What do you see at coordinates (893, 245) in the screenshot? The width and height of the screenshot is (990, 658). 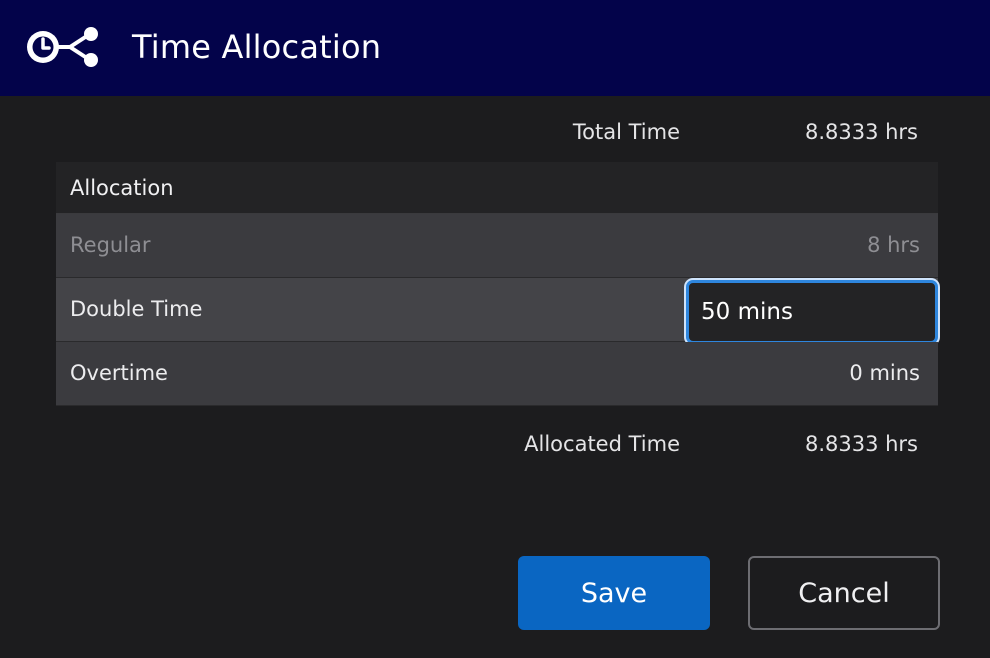 I see `row-value-regular: 8 hrs` at bounding box center [893, 245].